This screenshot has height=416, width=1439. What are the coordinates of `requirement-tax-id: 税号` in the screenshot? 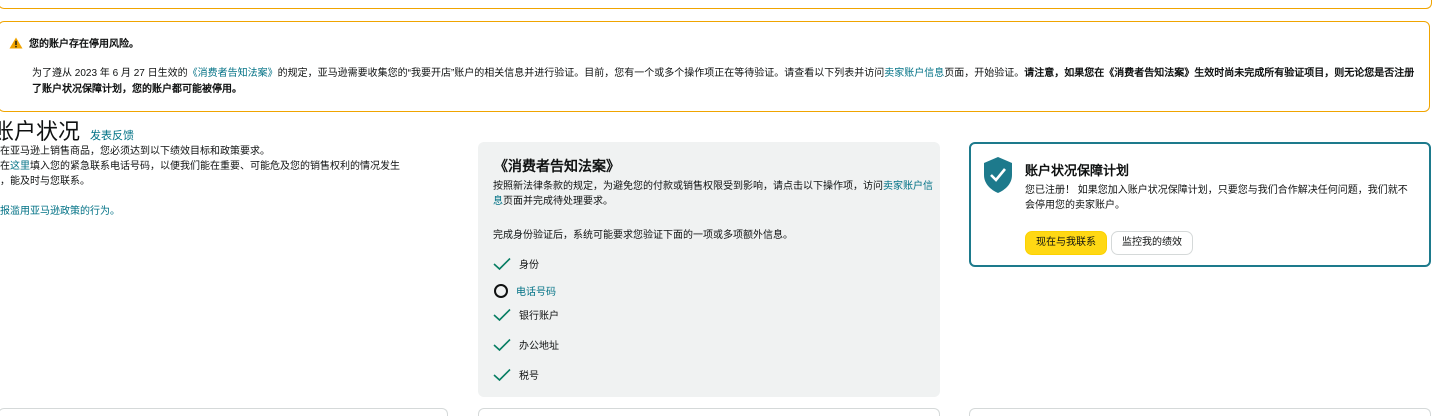 It's located at (516, 374).